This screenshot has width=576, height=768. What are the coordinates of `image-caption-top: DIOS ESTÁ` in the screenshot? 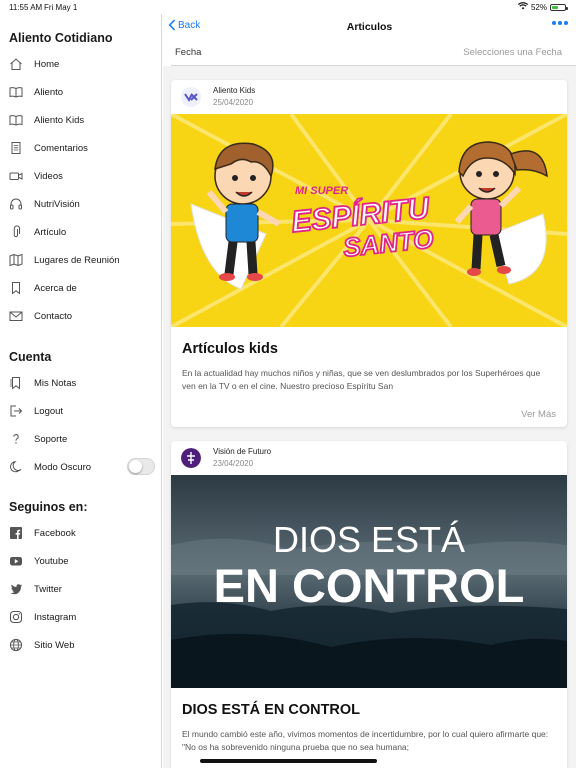 It's located at (369, 539).